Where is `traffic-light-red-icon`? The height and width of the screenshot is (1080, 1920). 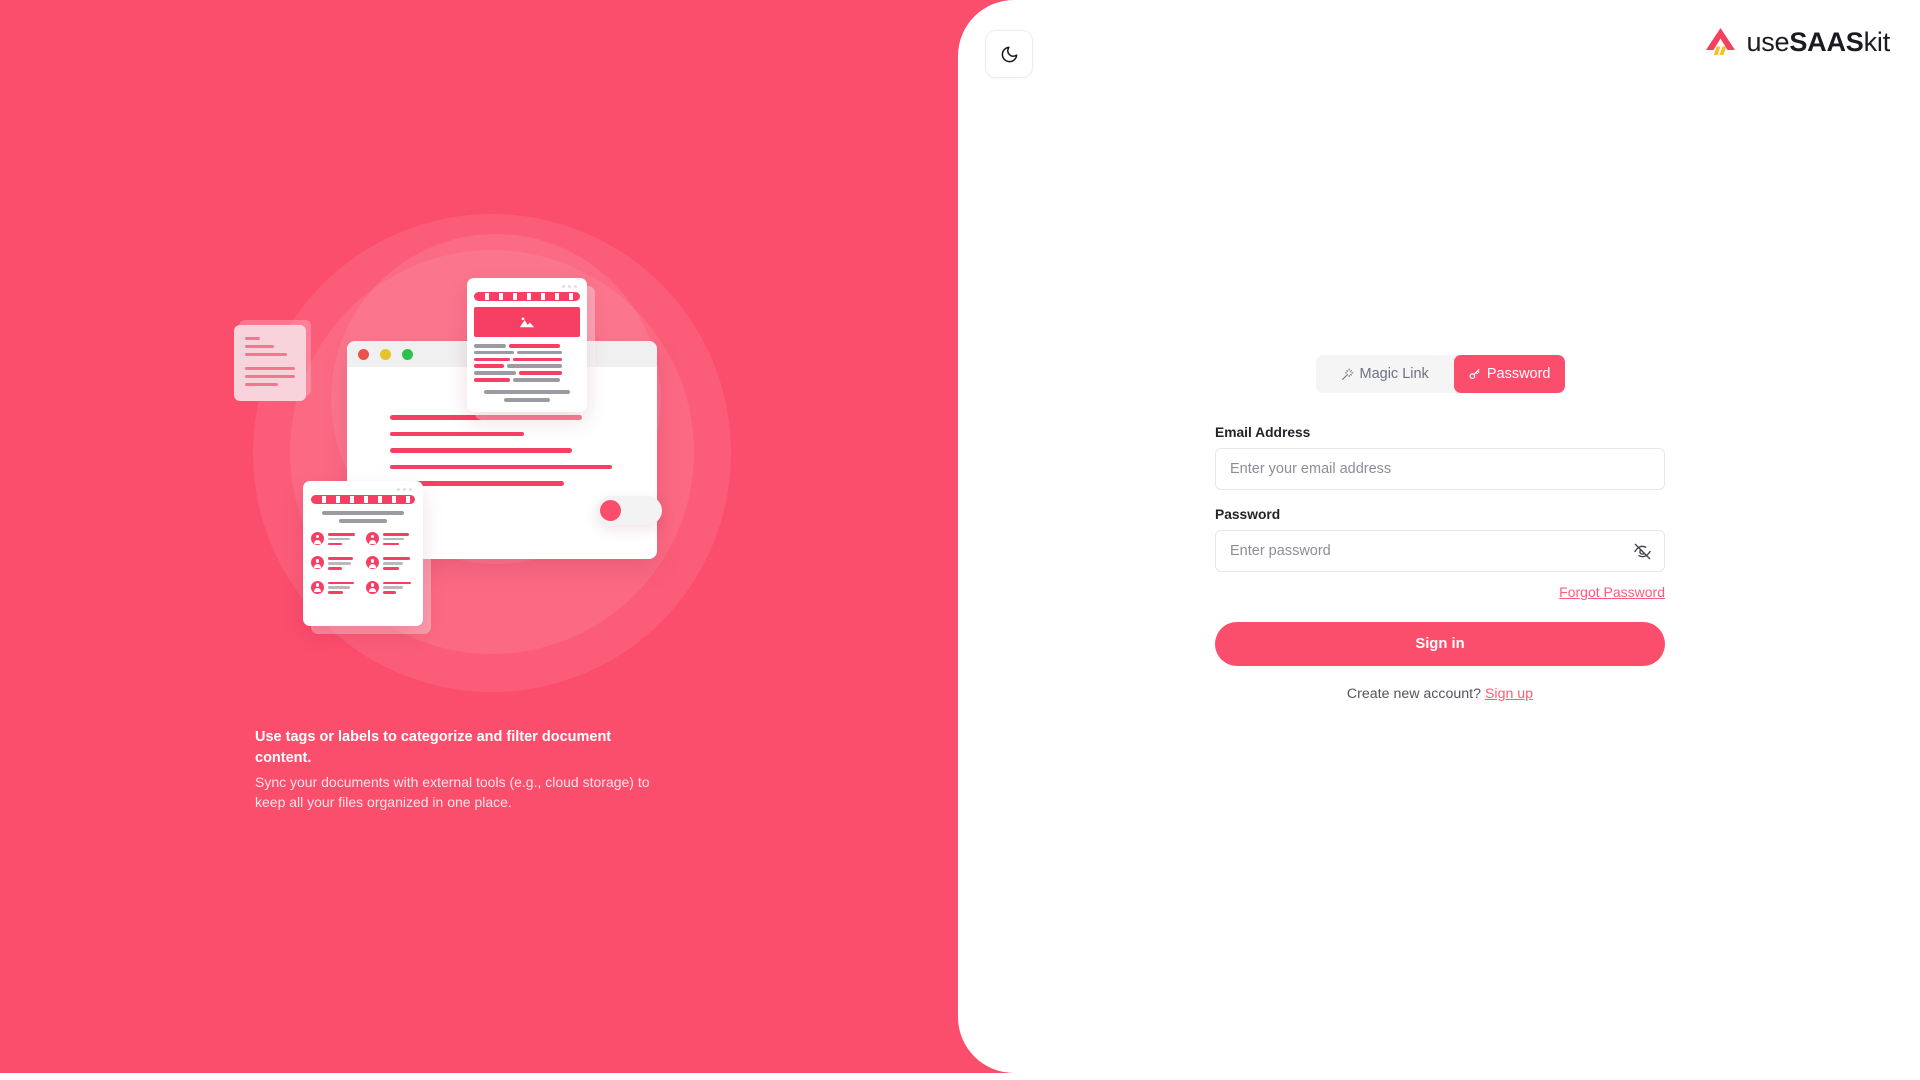
traffic-light-red-icon is located at coordinates (363, 354).